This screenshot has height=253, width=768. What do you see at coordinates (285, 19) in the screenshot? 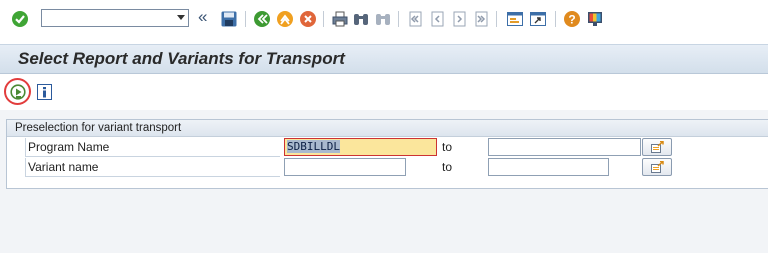
I see `exit-icon` at bounding box center [285, 19].